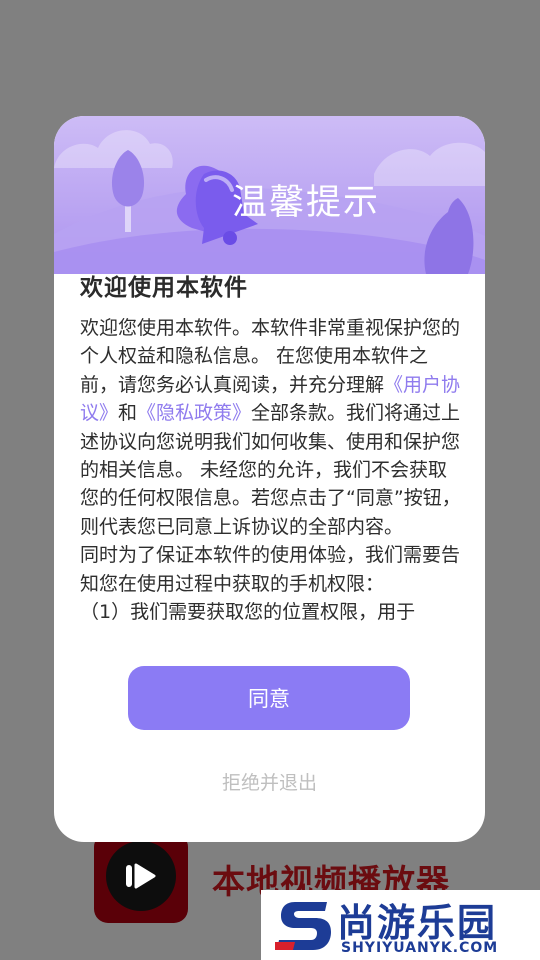 Image resolution: width=540 pixels, height=960 pixels. I want to click on watermark-url: SHYIYUANYK.COM, so click(420, 948).